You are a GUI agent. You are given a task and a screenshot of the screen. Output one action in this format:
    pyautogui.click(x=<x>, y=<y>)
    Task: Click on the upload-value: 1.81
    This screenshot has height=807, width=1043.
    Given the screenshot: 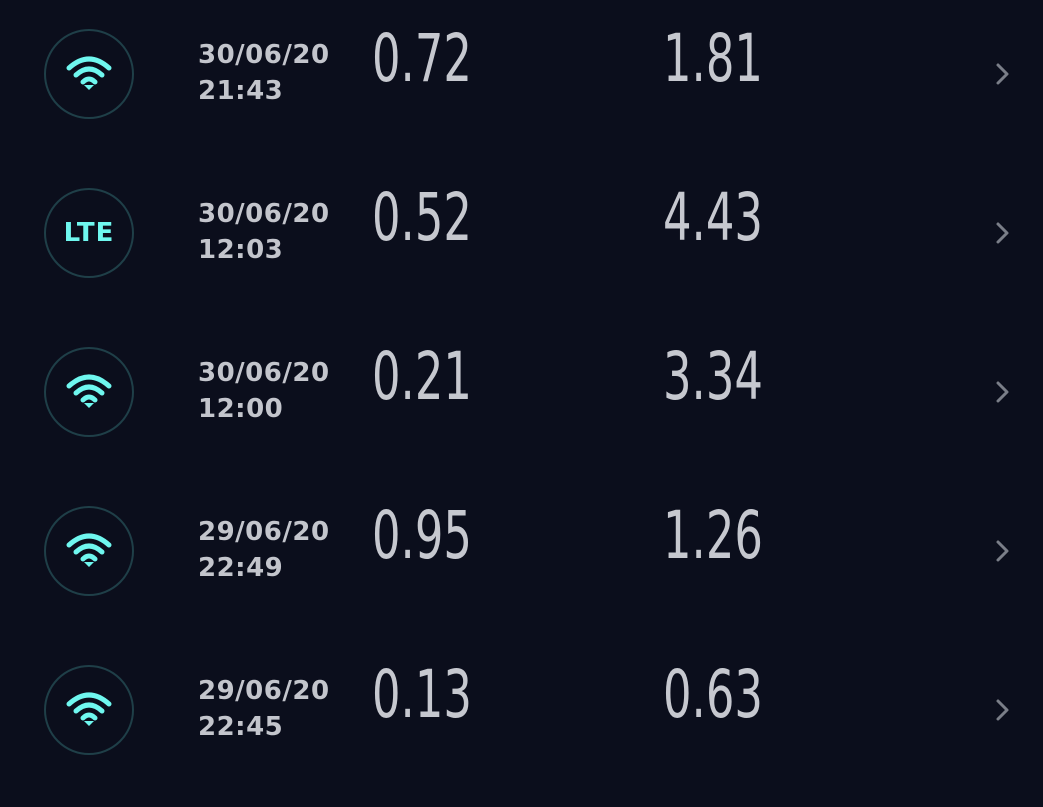 What is the action you would take?
    pyautogui.click(x=713, y=58)
    